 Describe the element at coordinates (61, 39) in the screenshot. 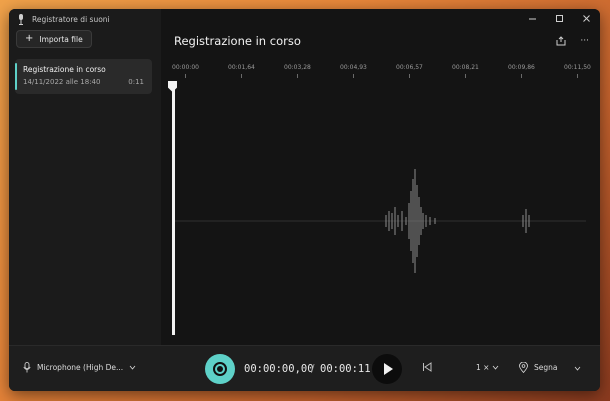

I see `import-file-label: Importa file` at that location.